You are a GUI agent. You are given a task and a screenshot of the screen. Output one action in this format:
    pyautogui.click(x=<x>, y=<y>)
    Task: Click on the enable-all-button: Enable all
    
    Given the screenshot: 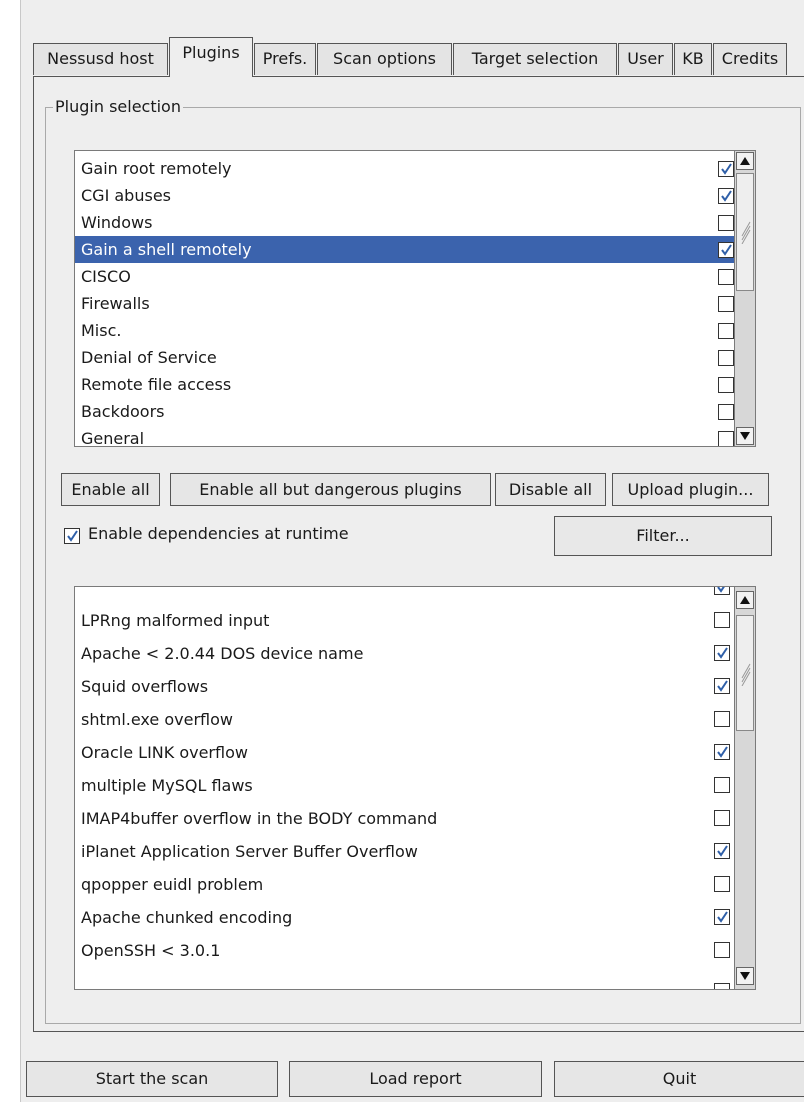 What is the action you would take?
    pyautogui.click(x=110, y=489)
    